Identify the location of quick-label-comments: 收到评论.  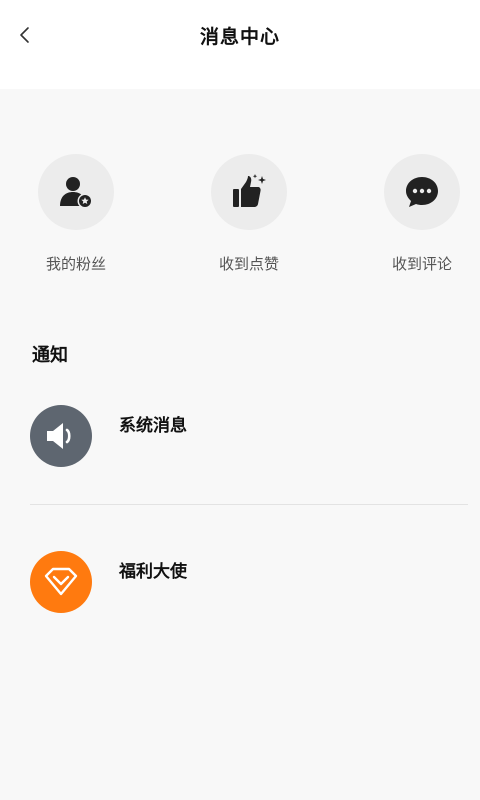
(421, 264).